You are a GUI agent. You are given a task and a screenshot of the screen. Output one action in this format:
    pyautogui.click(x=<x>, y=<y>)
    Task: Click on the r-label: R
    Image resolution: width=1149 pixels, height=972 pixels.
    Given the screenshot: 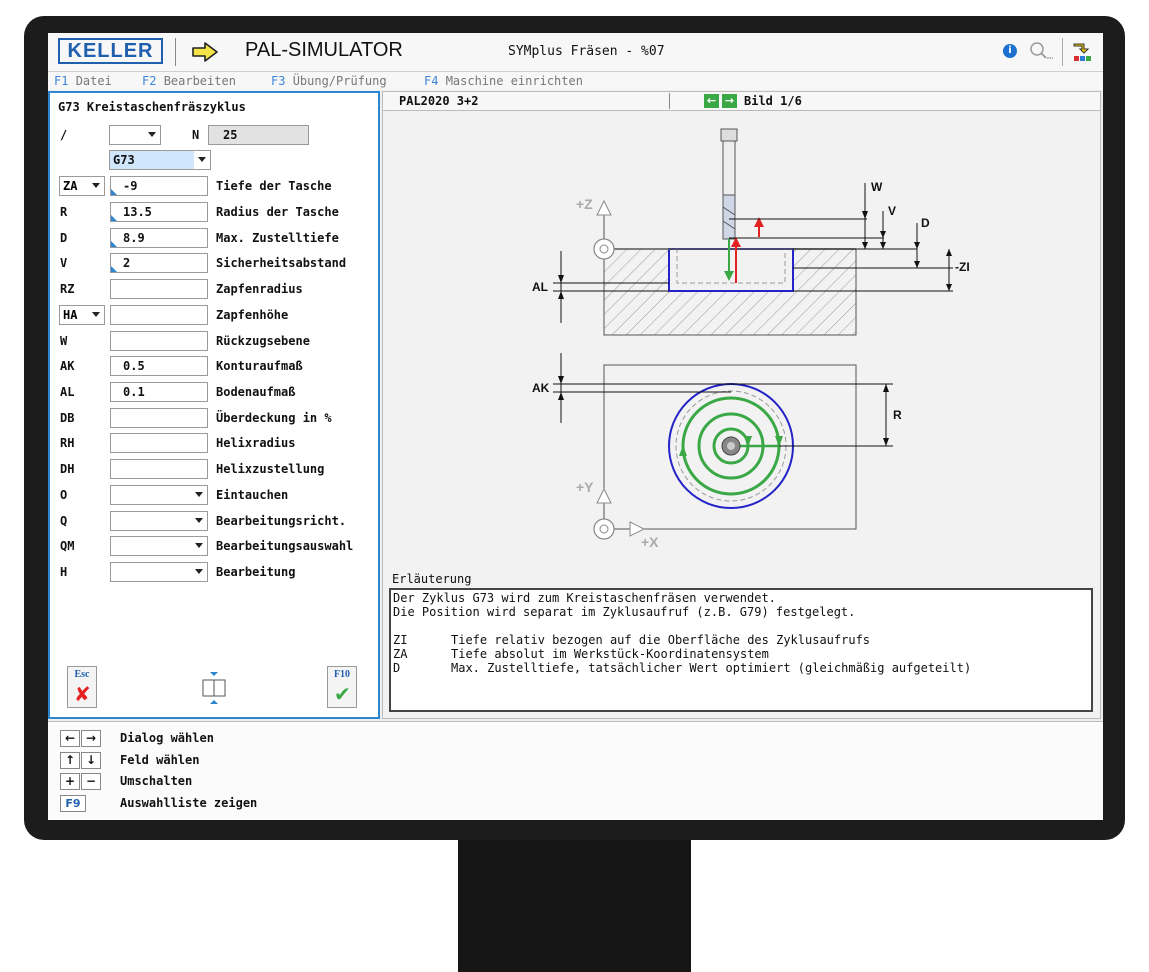 What is the action you would take?
    pyautogui.click(x=64, y=212)
    